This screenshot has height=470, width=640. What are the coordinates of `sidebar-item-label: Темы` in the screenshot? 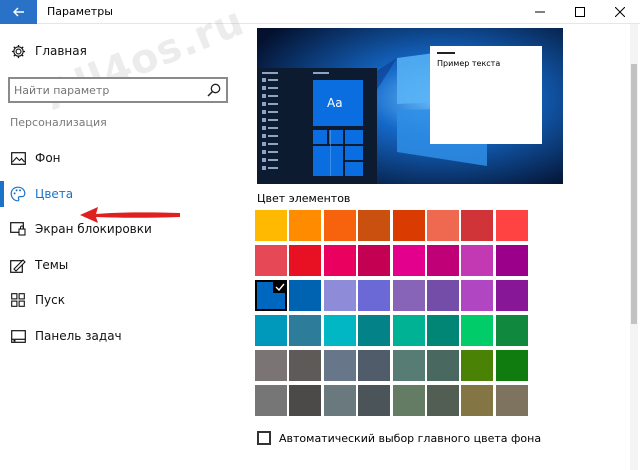 It's located at (52, 265).